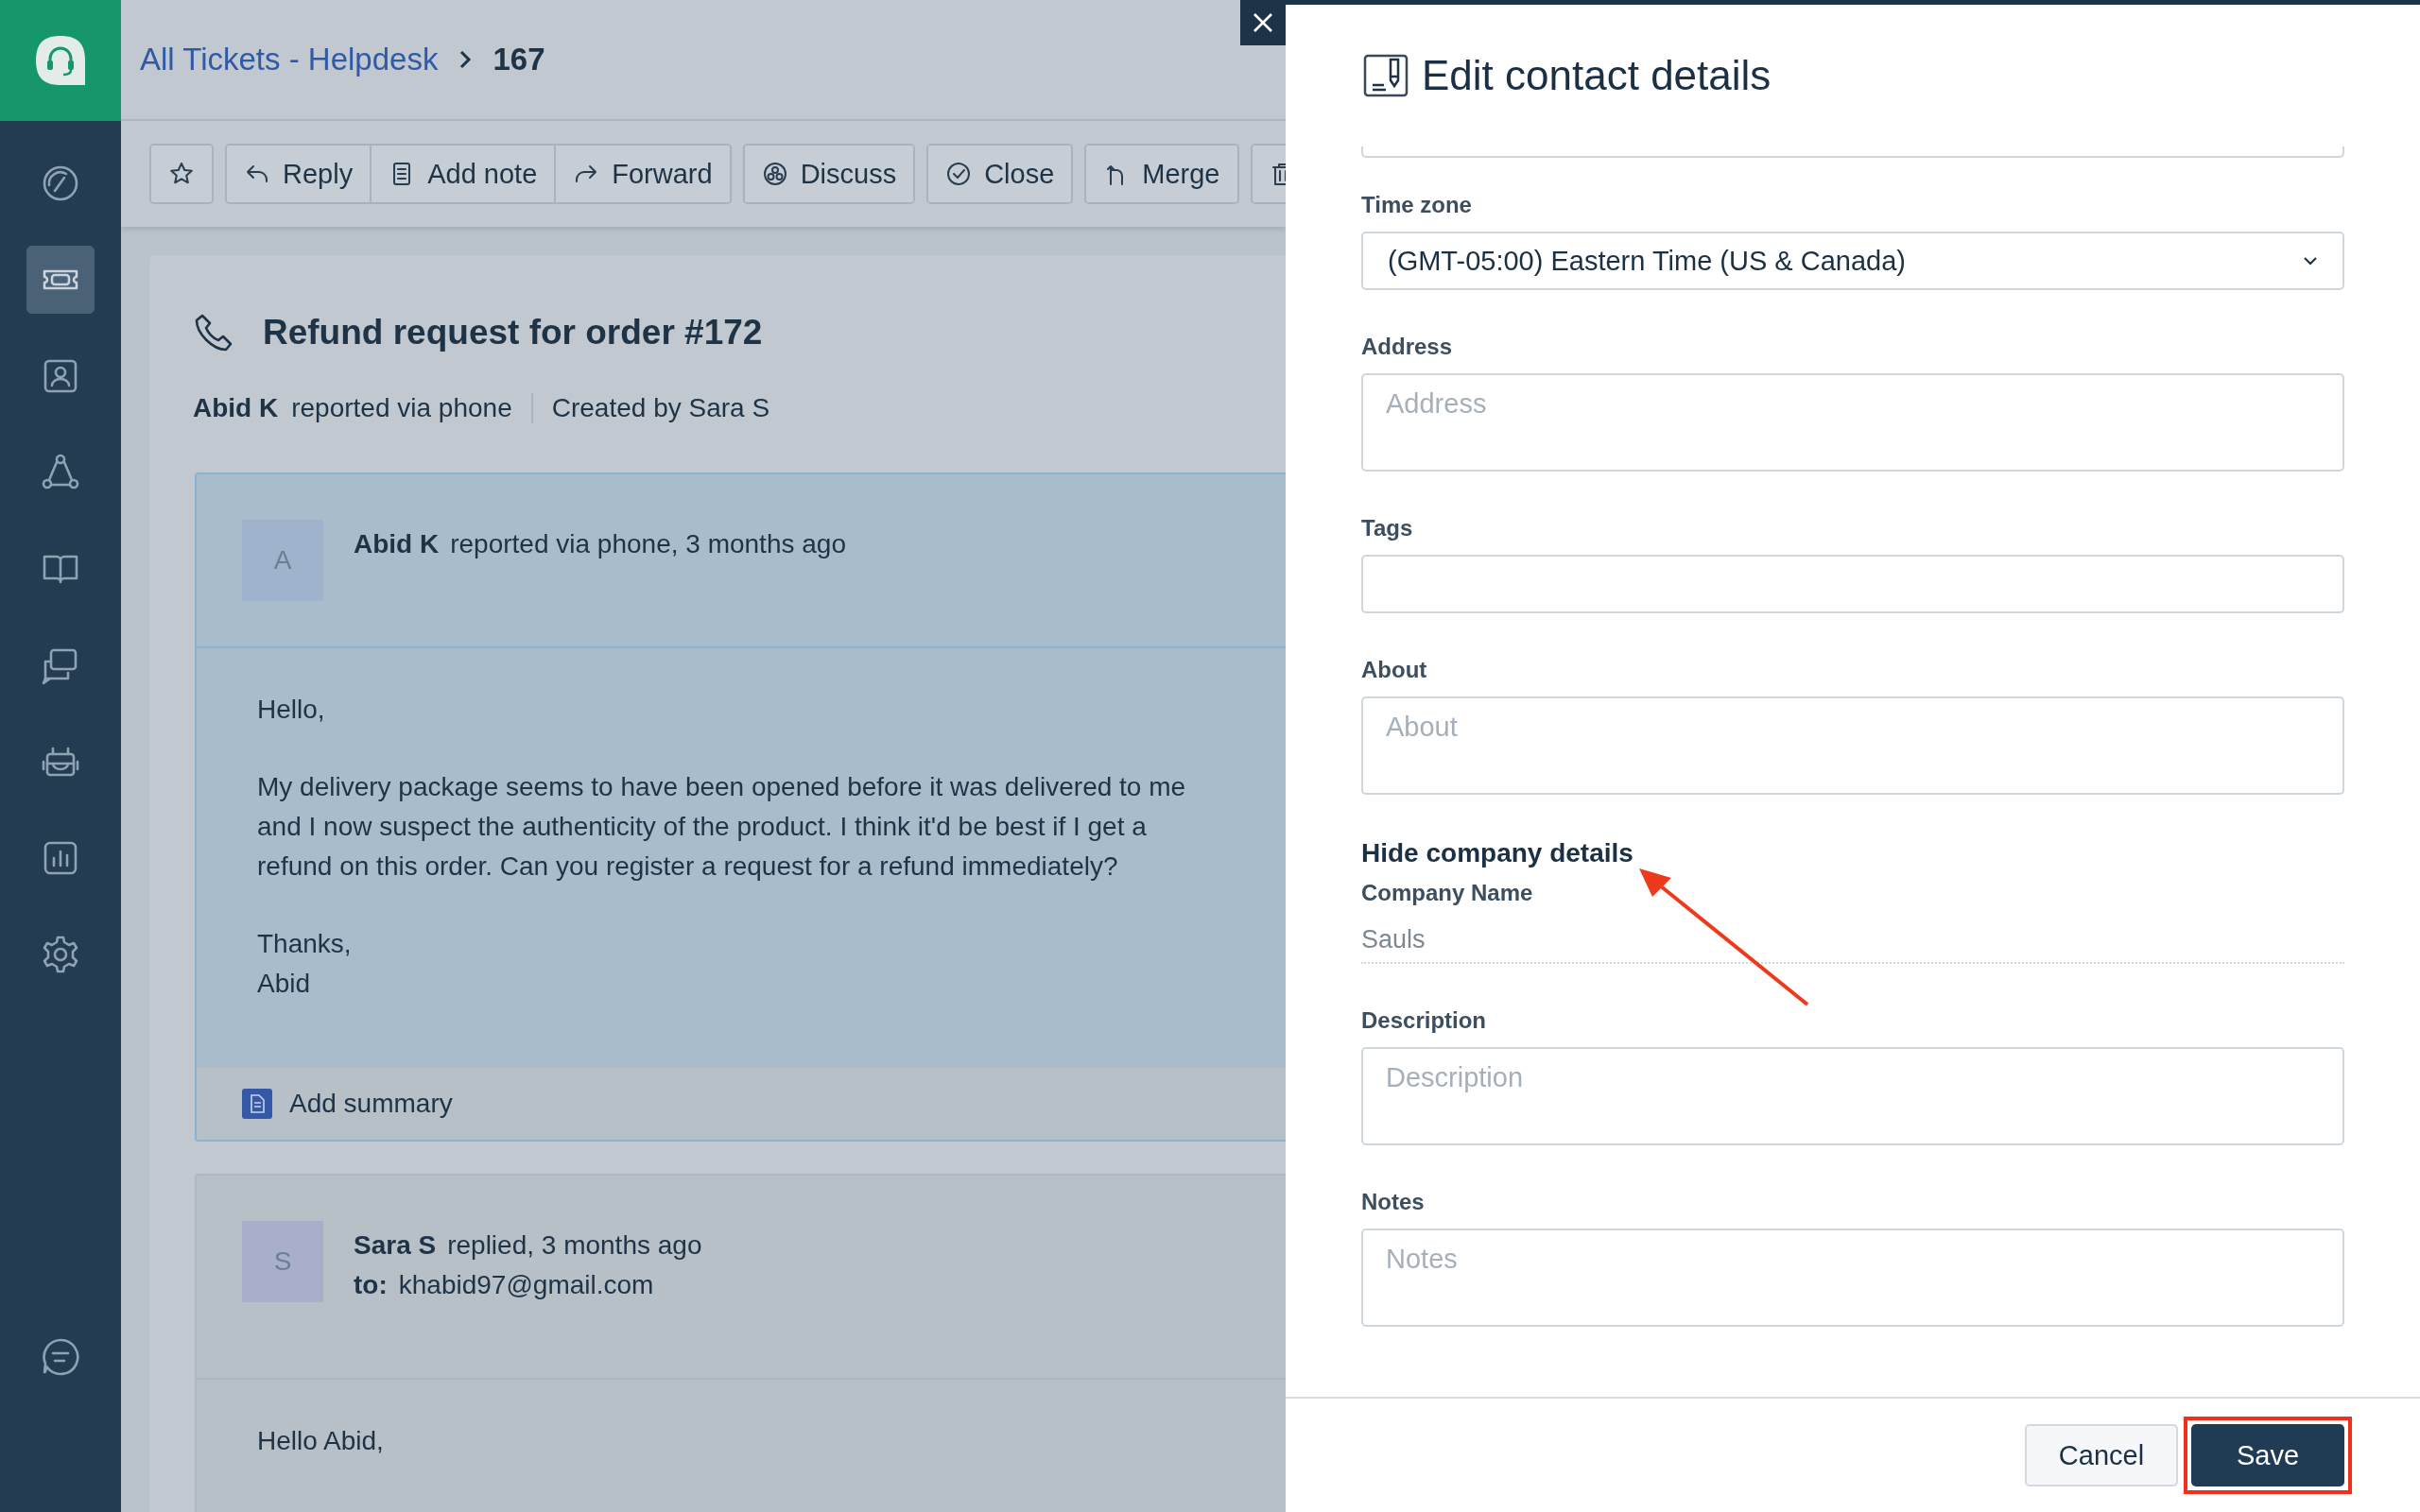  I want to click on field-label: Address, so click(1407, 347).